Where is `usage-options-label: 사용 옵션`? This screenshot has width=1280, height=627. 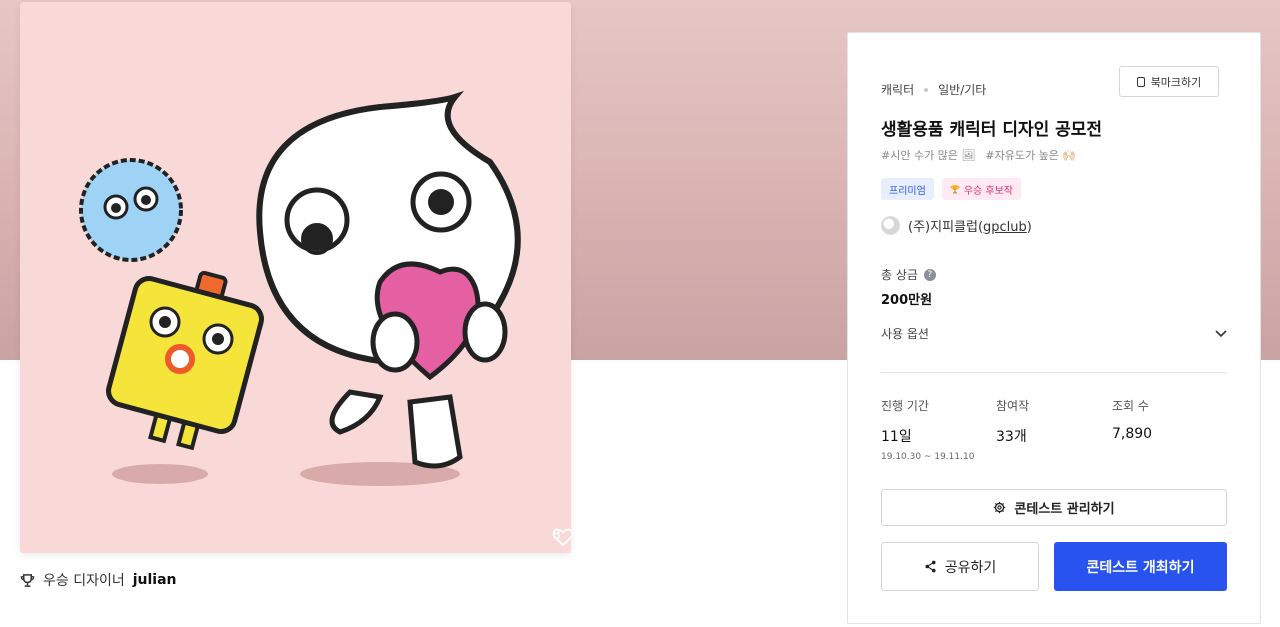
usage-options-label: 사용 옵션 is located at coordinates (905, 334).